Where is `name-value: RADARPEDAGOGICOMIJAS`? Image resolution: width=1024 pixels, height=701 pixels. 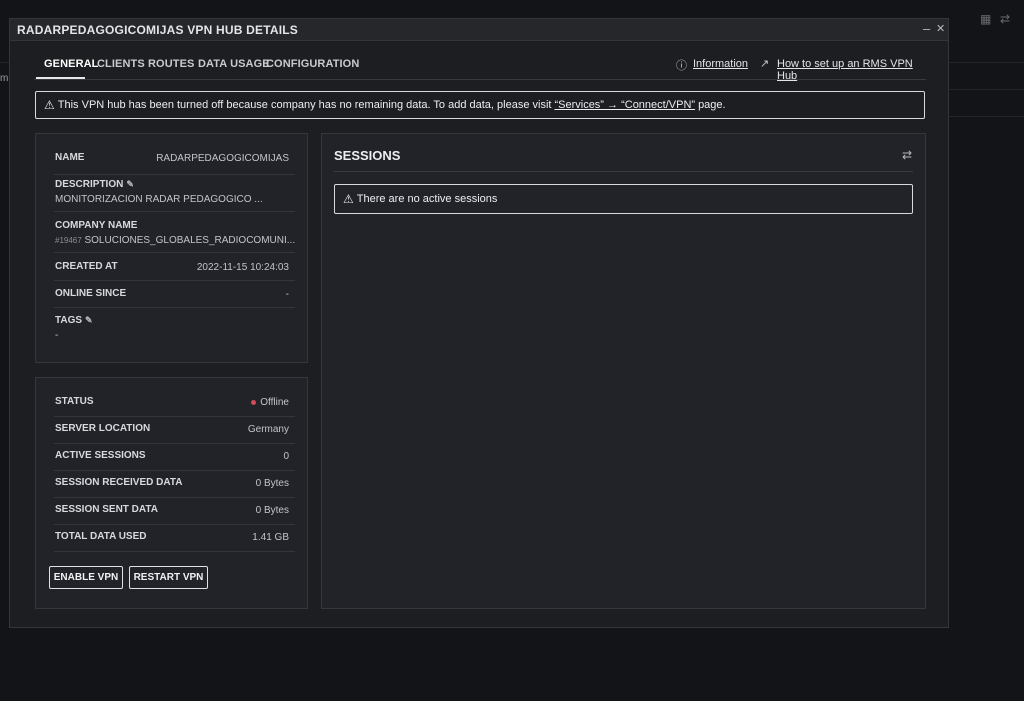
name-value: RADARPEDAGOGICOMIJAS is located at coordinates (222, 158).